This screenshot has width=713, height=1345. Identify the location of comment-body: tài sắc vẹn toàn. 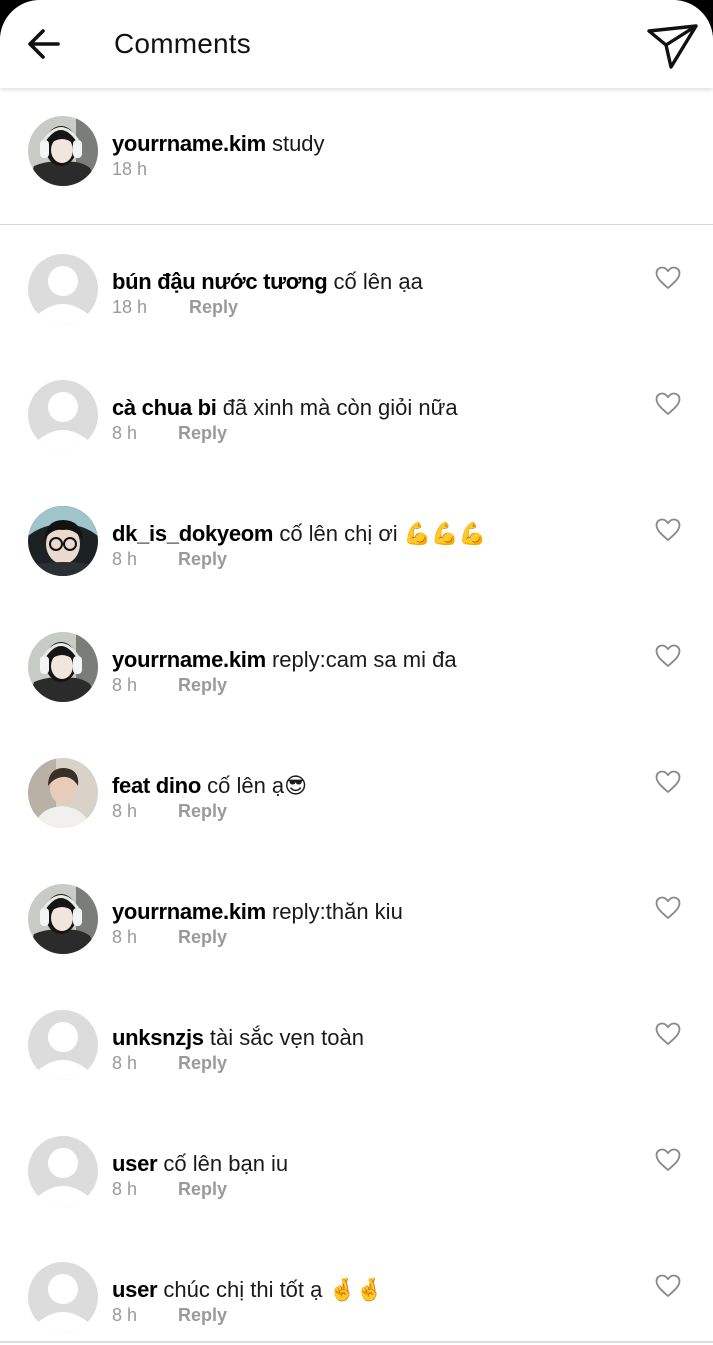
(286, 1037).